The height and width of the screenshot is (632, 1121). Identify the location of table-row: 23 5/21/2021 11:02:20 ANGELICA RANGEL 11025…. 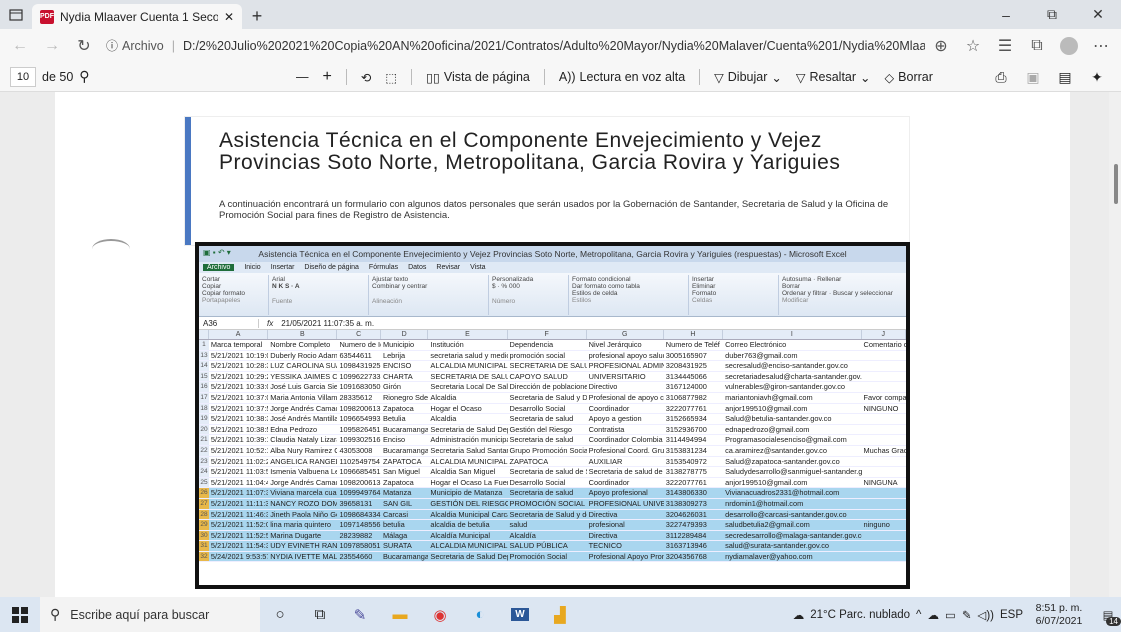
(552, 462).